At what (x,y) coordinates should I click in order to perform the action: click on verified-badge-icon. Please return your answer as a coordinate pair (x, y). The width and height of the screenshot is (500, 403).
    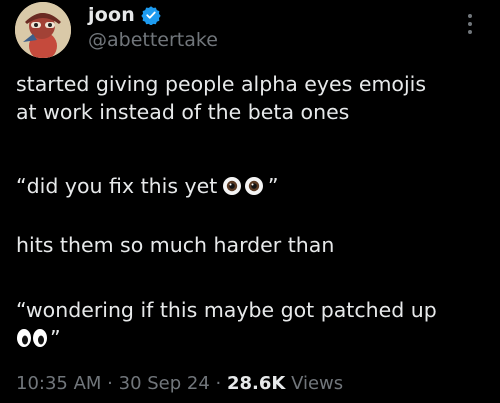
    Looking at the image, I should click on (151, 15).